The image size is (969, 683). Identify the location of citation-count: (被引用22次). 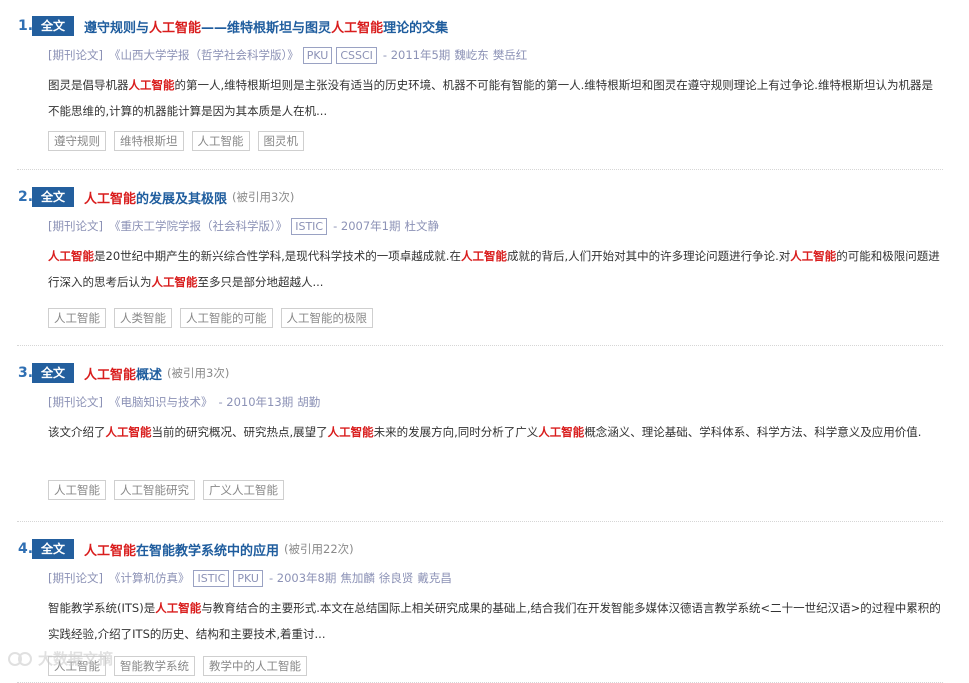
(319, 549).